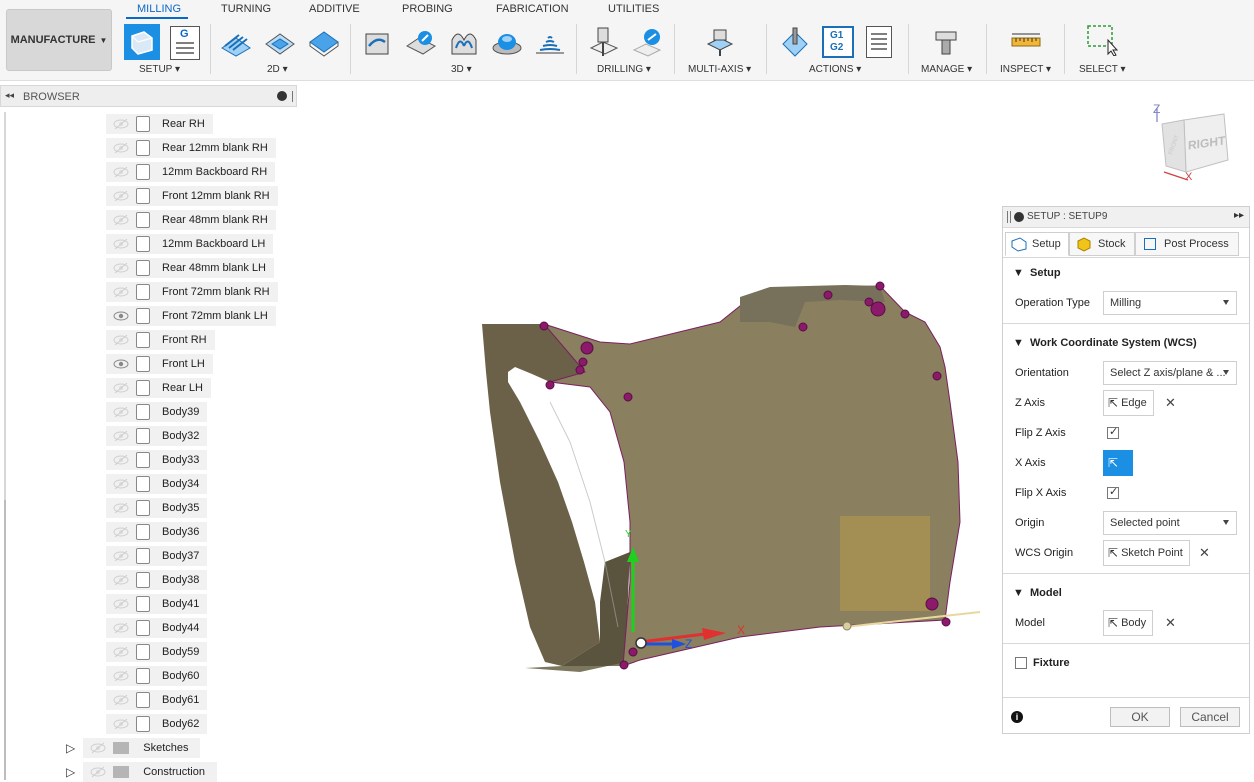  I want to click on tab-milling: MILLING, so click(159, 9).